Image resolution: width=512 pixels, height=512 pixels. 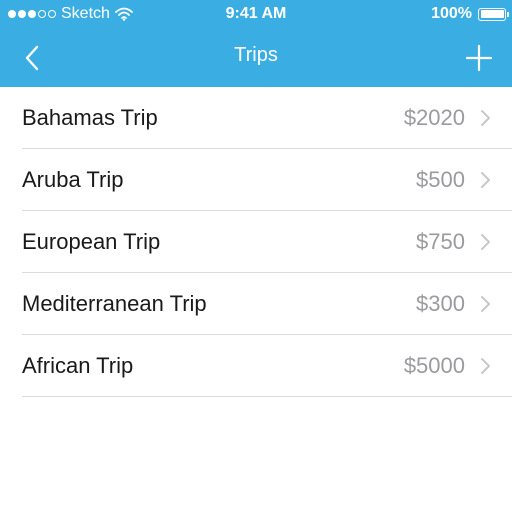 I want to click on navigation-bar: Trips, so click(x=256, y=58).